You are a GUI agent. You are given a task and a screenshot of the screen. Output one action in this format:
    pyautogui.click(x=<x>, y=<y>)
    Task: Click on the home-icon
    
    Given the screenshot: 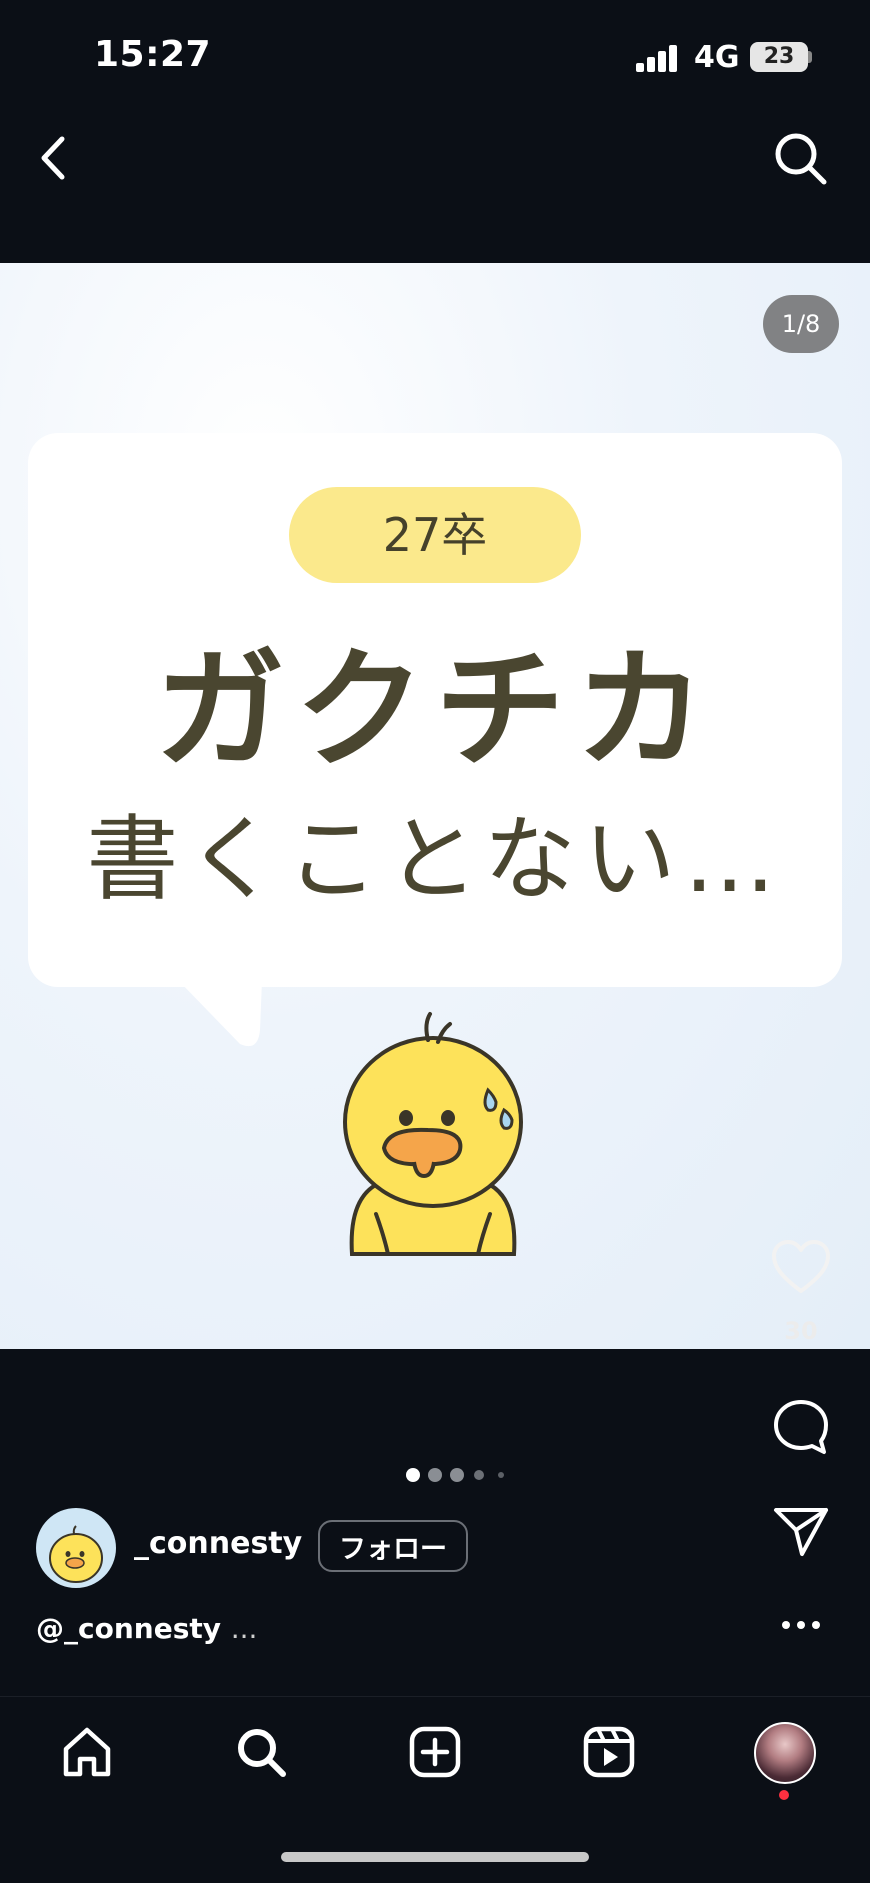 What is the action you would take?
    pyautogui.click(x=87, y=1752)
    